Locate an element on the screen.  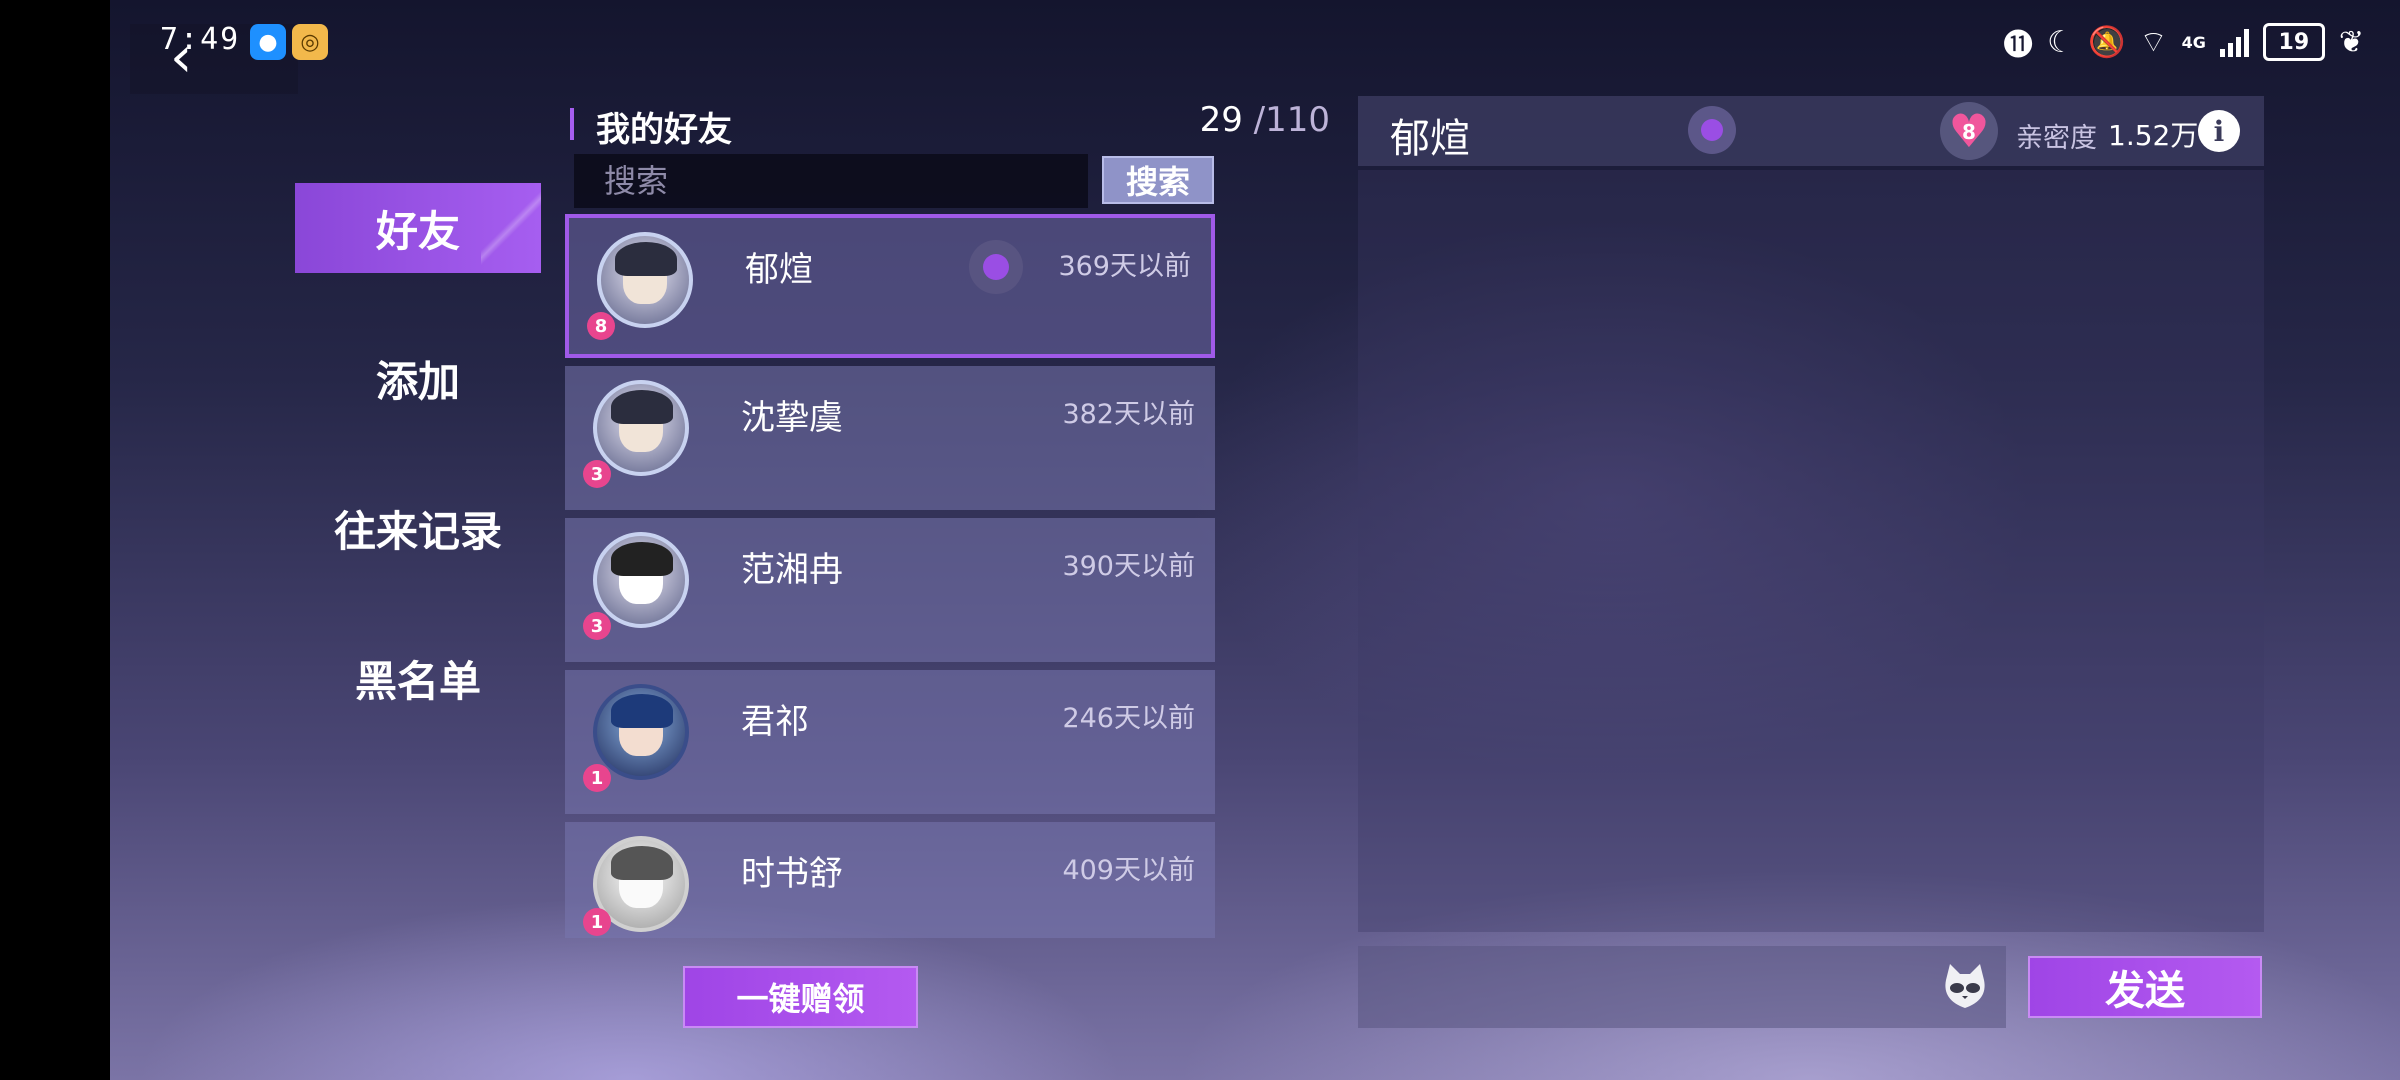
wifi-icon: ⌔ is located at coordinates (2153, 42).